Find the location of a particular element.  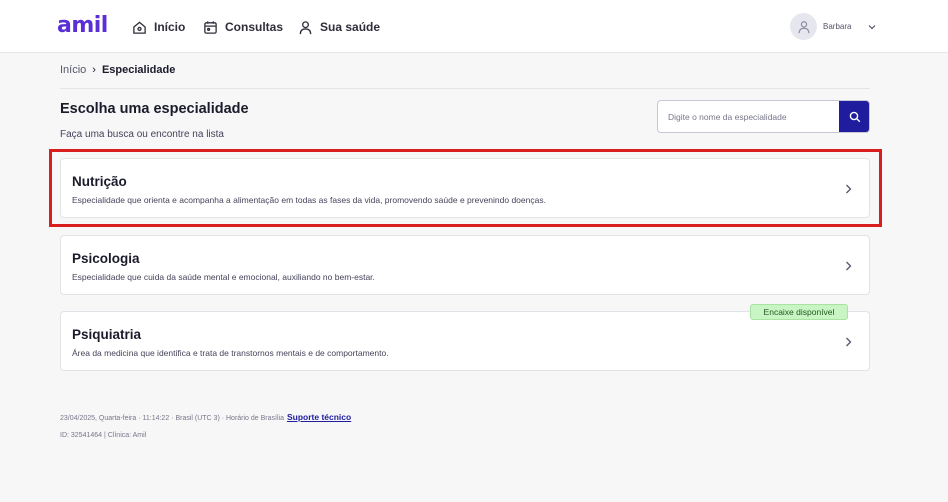

page-title: Escolha uma especialidade is located at coordinates (154, 109).